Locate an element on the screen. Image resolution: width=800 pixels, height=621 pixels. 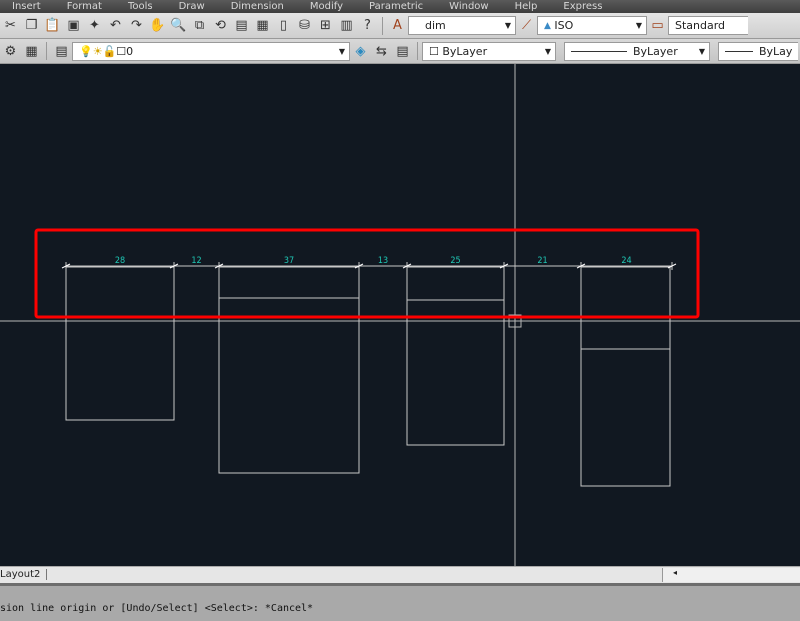
dim-style-triangle-icon: ▲ is located at coordinates (547, 25).